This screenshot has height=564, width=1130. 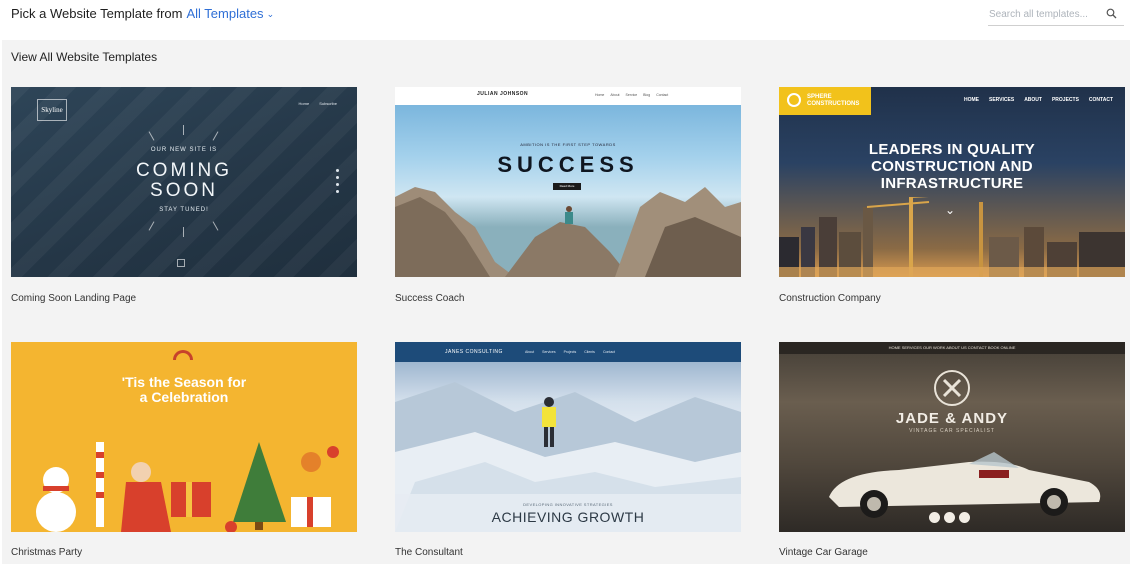 I want to click on thumb-headline: COMING SOON, so click(x=184, y=180).